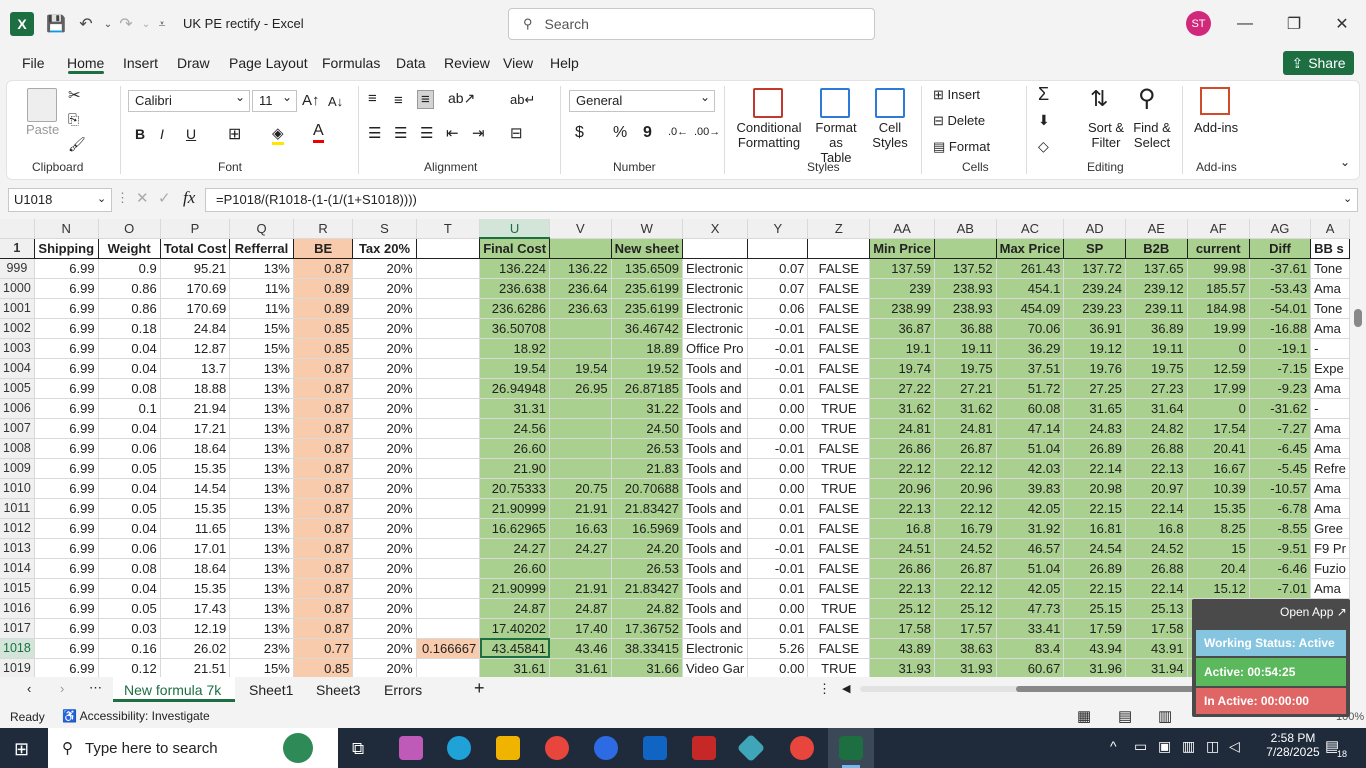 This screenshot has width=1366, height=768. I want to click on cell: 36.46742, so click(647, 328).